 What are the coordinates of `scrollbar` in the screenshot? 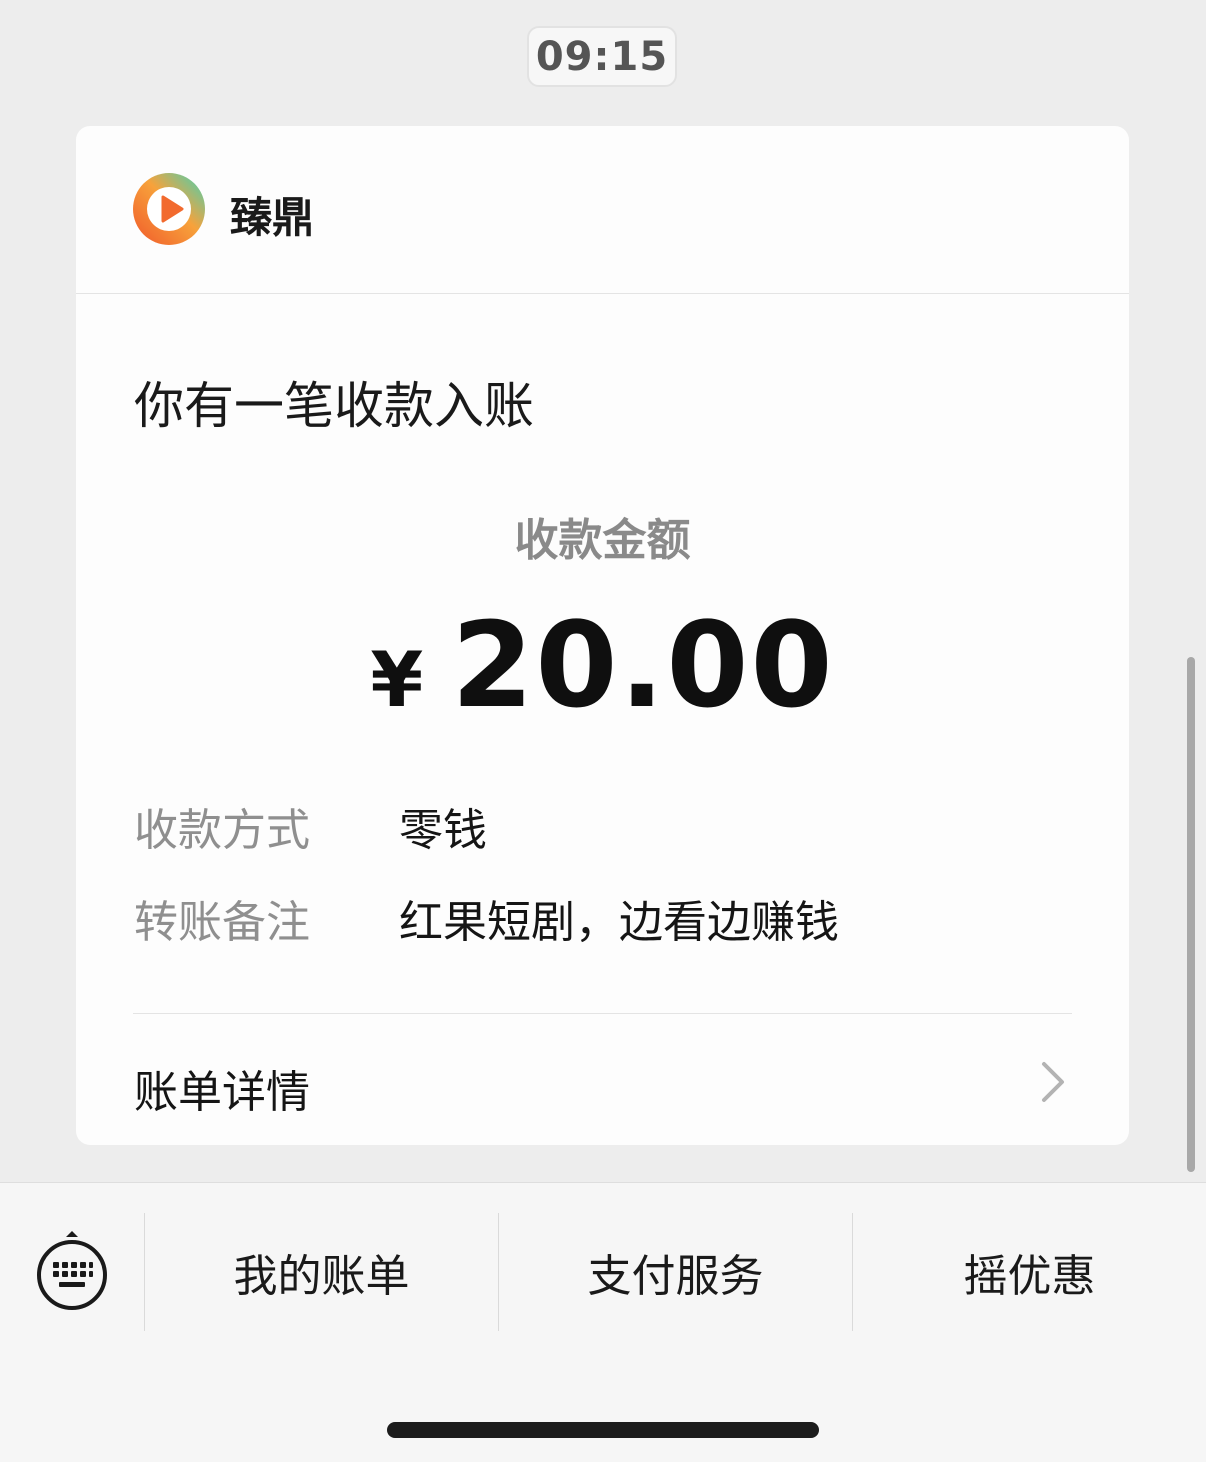 It's located at (1191, 914).